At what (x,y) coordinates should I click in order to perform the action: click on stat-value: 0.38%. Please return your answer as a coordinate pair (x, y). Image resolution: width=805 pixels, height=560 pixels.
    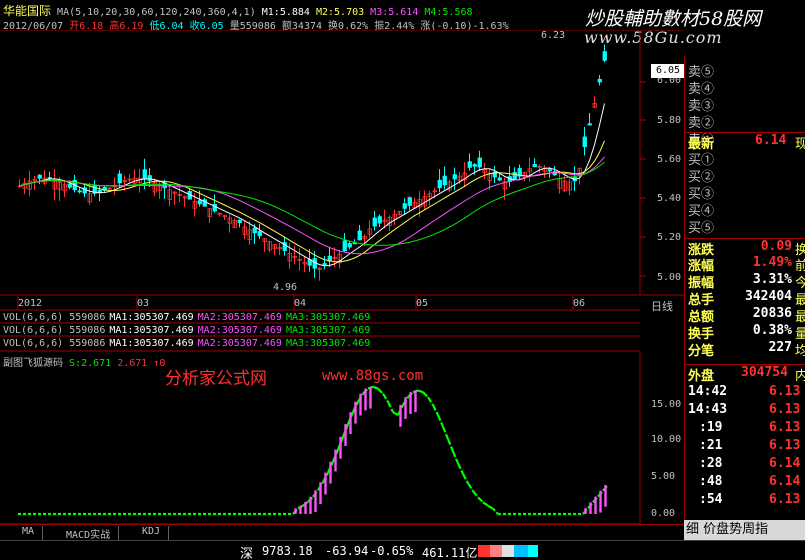
    Looking at the image, I should click on (772, 330).